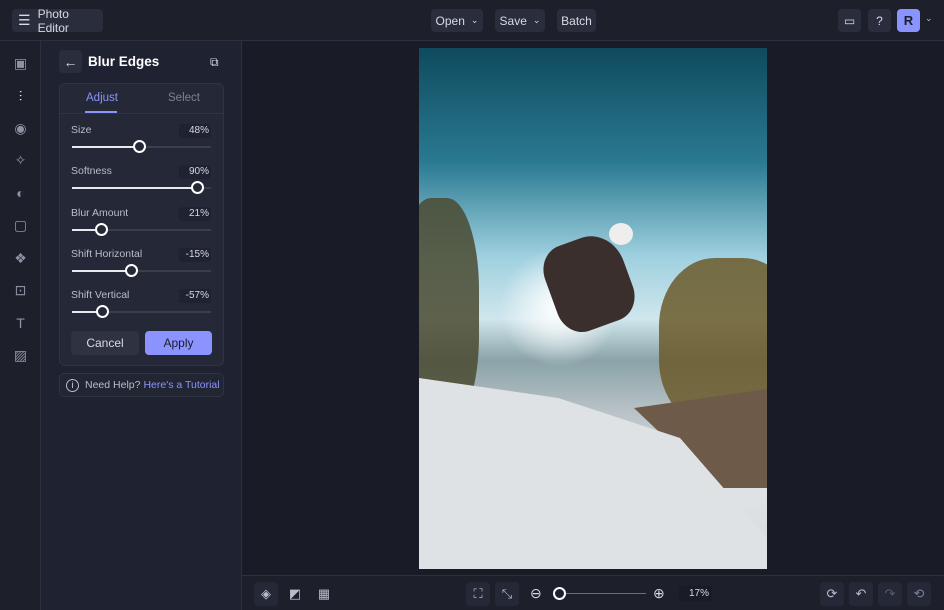  Describe the element at coordinates (20, 355) in the screenshot. I see `texture-icon: ▨` at that location.